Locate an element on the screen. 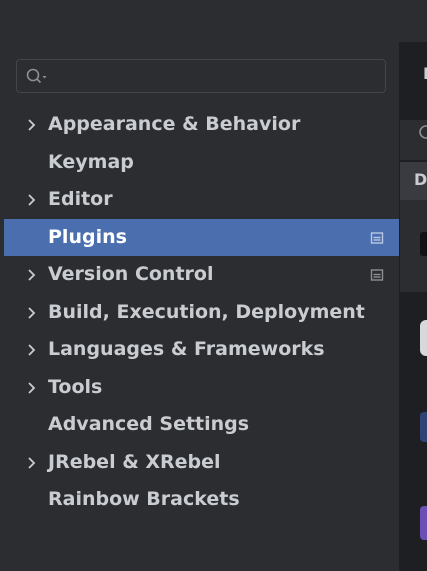 Image resolution: width=427 pixels, height=571 pixels. tab-letter: D is located at coordinates (420, 179).